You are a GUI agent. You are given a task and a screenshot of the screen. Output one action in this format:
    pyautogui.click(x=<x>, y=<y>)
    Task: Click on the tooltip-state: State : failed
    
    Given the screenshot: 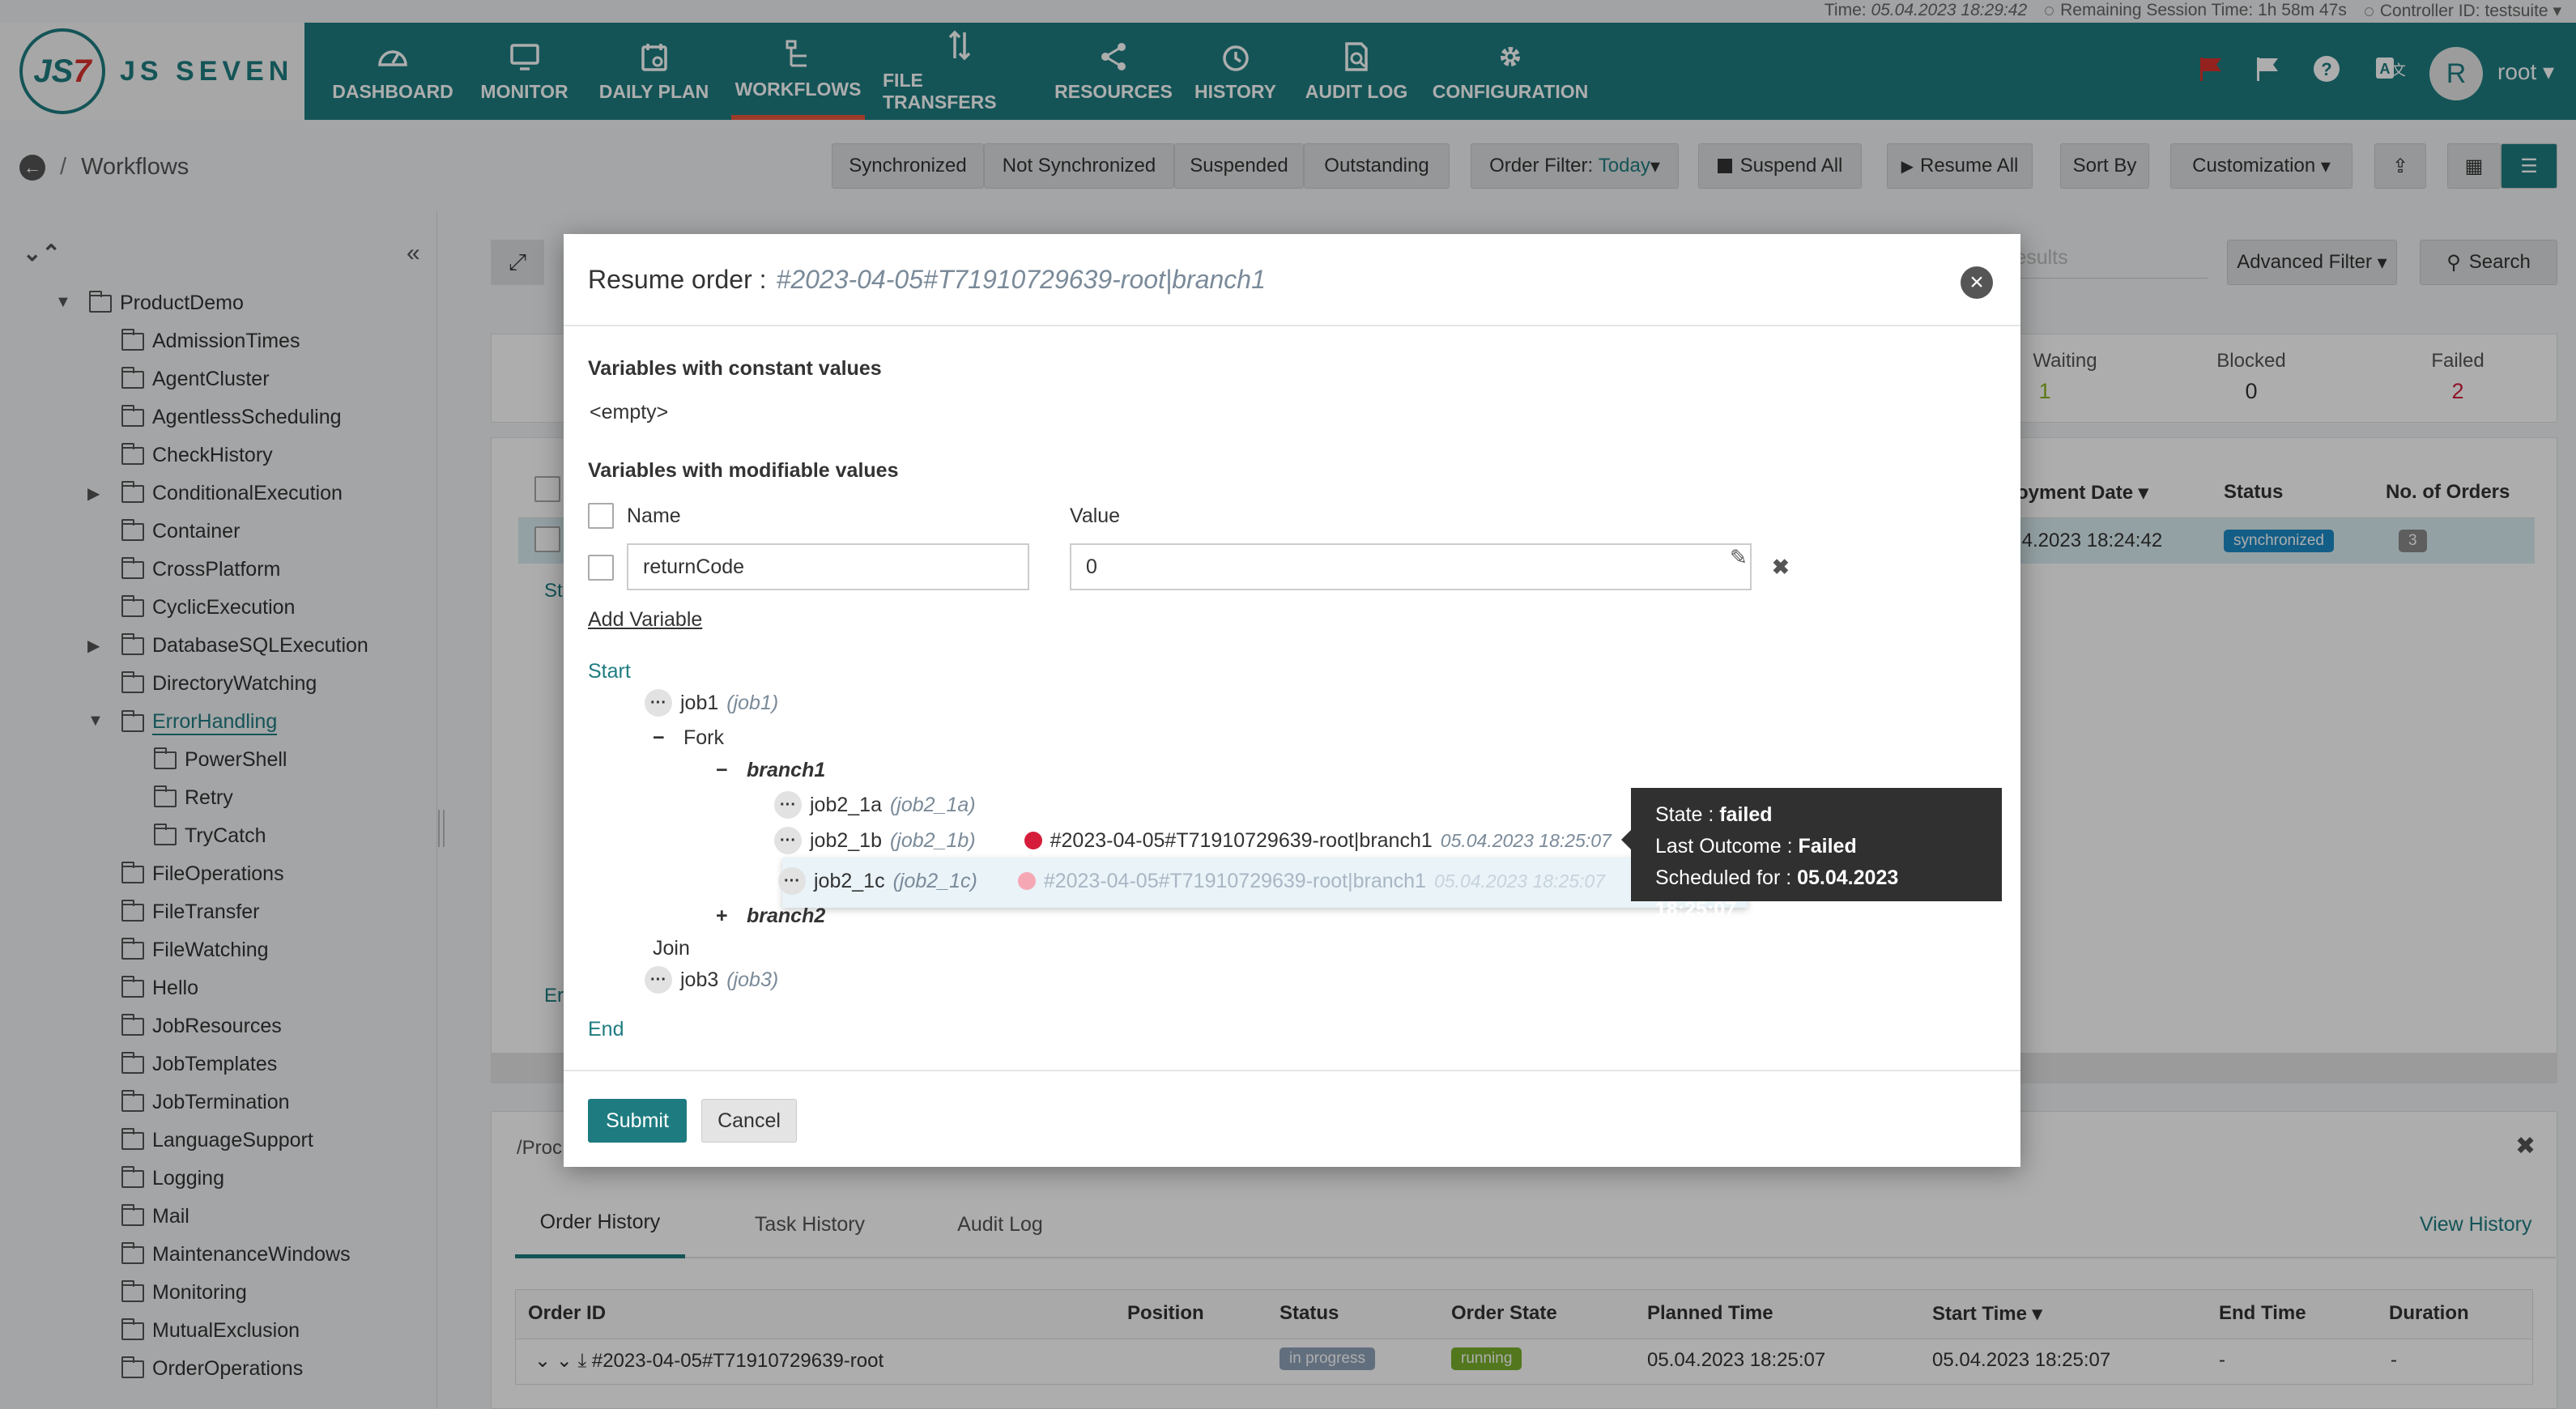 What is the action you would take?
    pyautogui.click(x=1714, y=814)
    